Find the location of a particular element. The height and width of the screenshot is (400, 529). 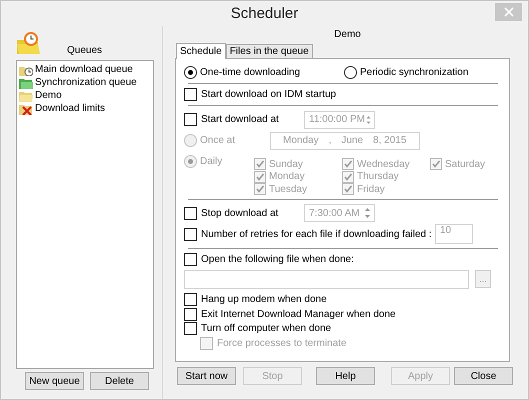

button: Start now is located at coordinates (206, 376).